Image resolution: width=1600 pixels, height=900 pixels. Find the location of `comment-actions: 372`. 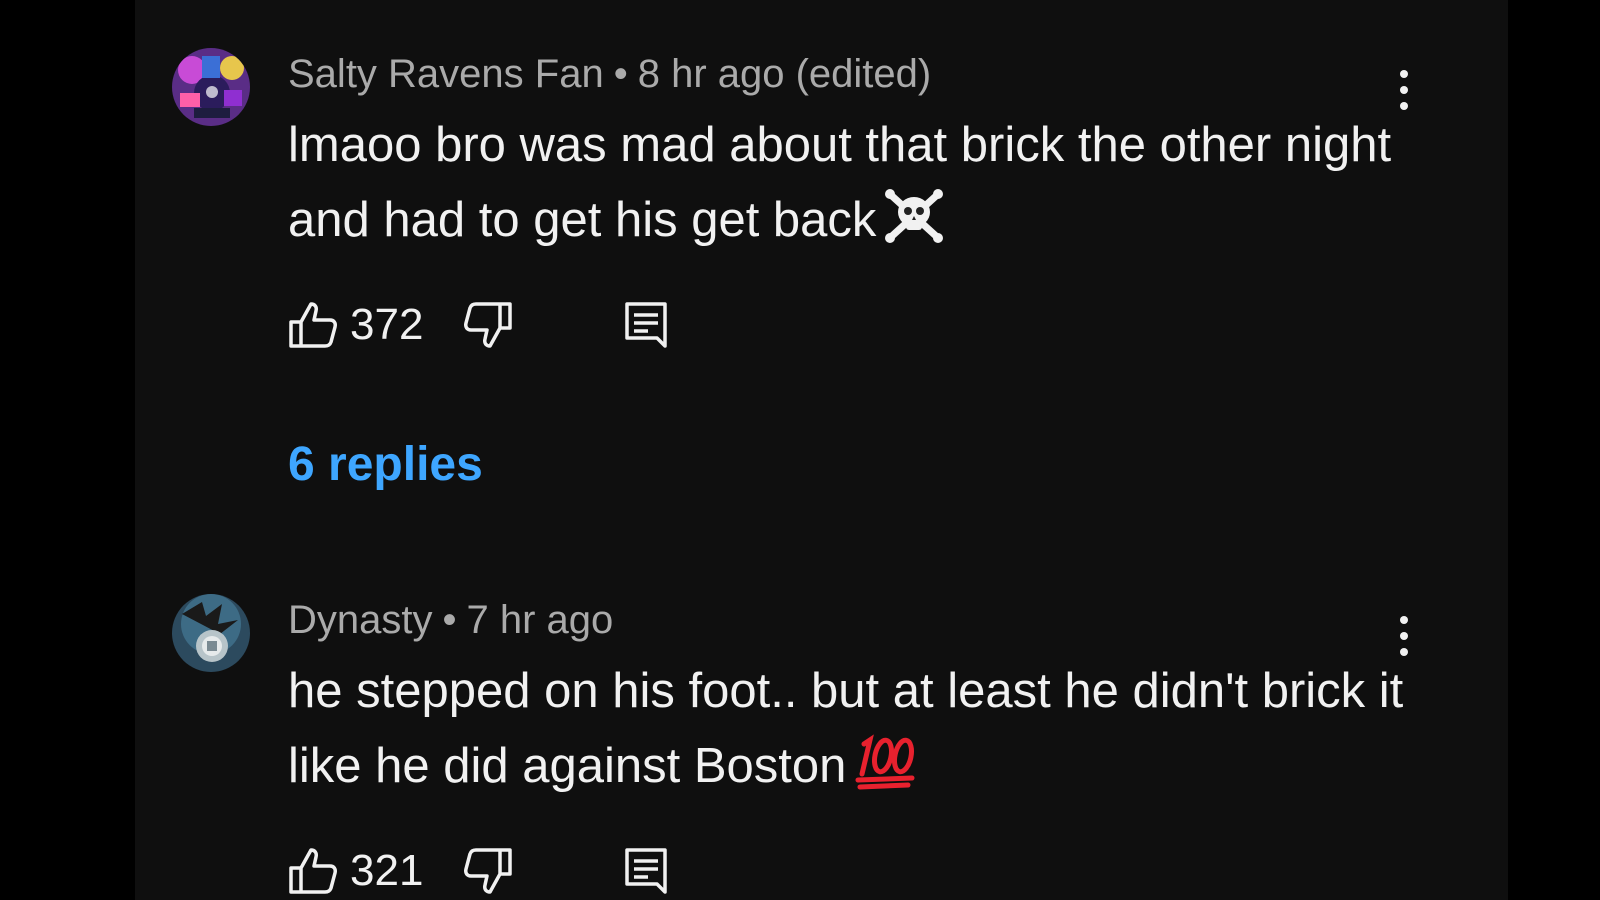

comment-actions: 372 is located at coordinates (498, 325).